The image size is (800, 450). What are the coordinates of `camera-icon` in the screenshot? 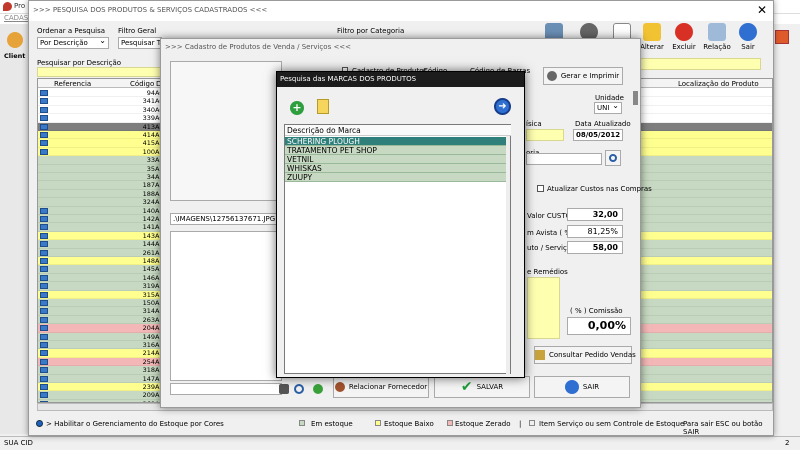 It's located at (284, 389).